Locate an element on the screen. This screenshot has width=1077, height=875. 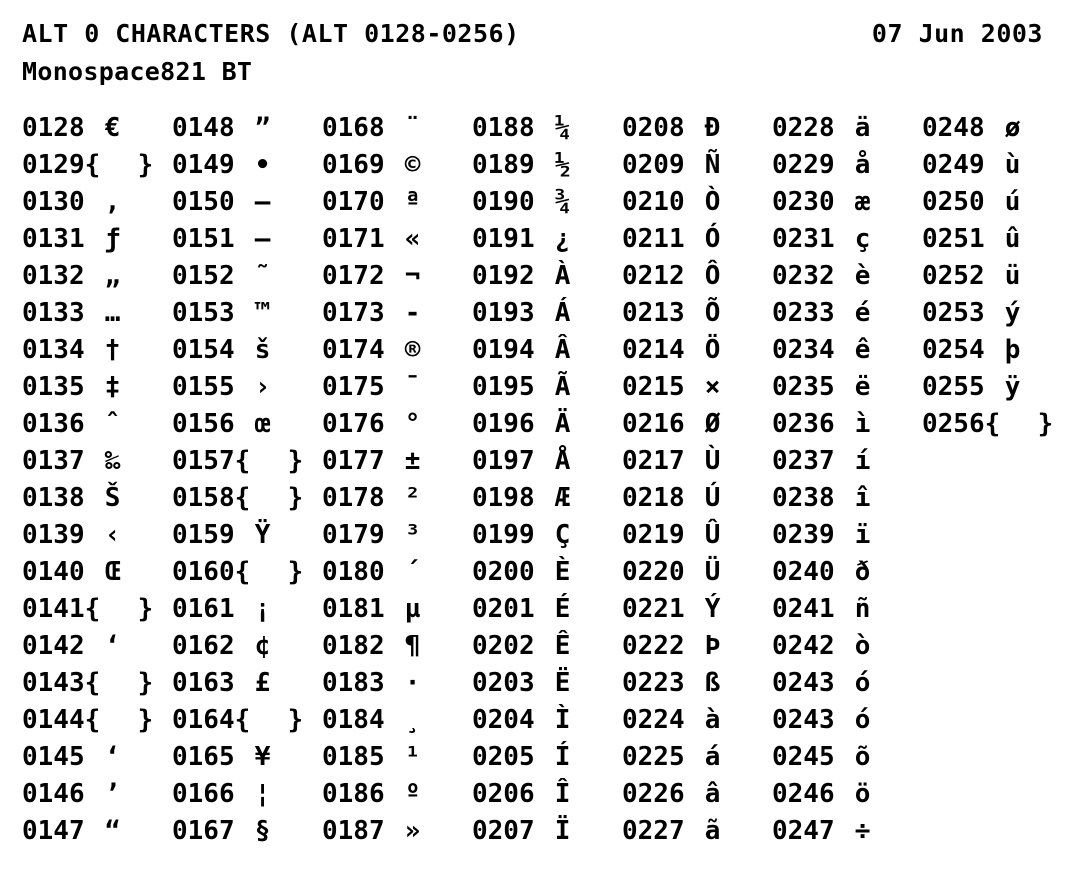
alt-code: 0140 is located at coordinates (53, 572).